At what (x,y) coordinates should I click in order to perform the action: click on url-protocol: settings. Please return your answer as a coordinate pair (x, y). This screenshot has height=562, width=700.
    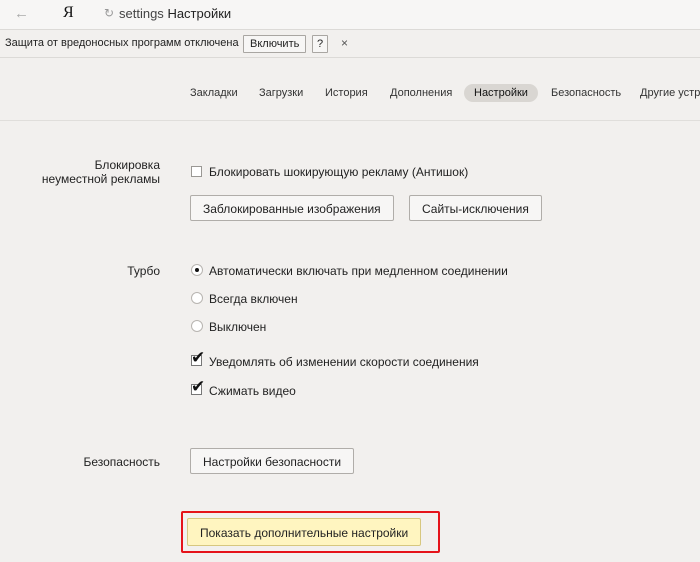
    Looking at the image, I should click on (141, 13).